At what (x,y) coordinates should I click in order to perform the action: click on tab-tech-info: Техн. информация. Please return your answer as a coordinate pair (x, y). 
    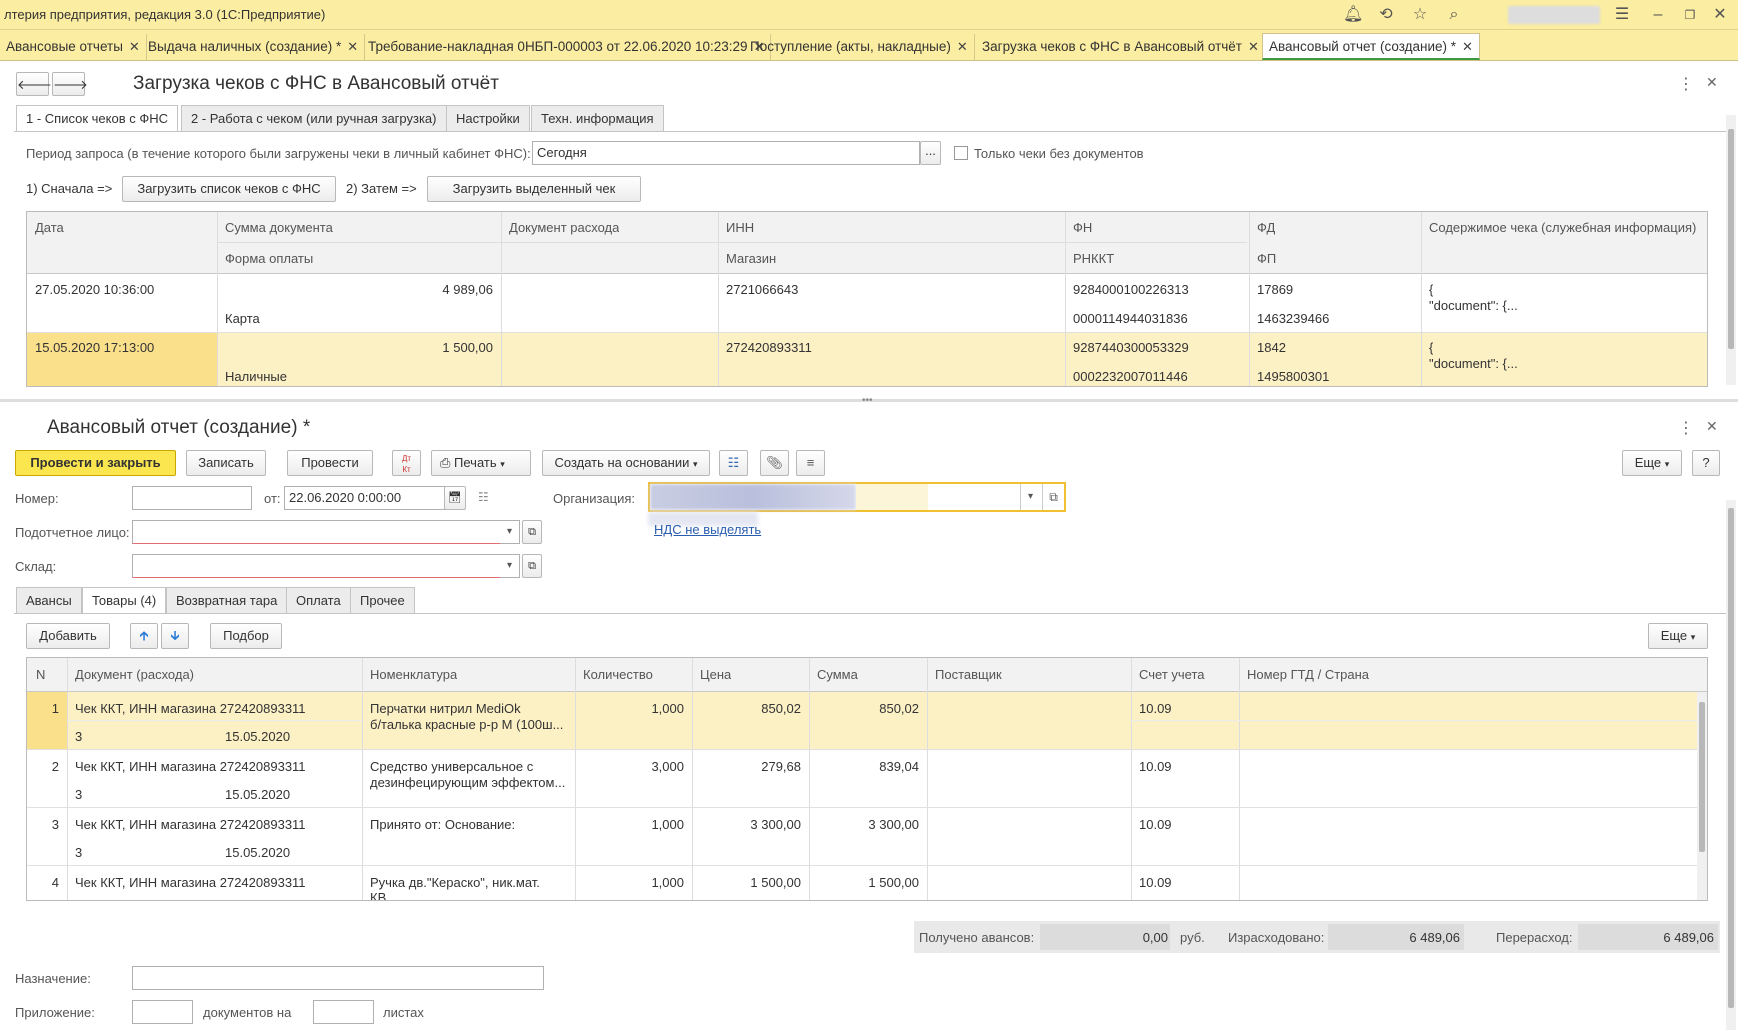
    Looking at the image, I should click on (597, 118).